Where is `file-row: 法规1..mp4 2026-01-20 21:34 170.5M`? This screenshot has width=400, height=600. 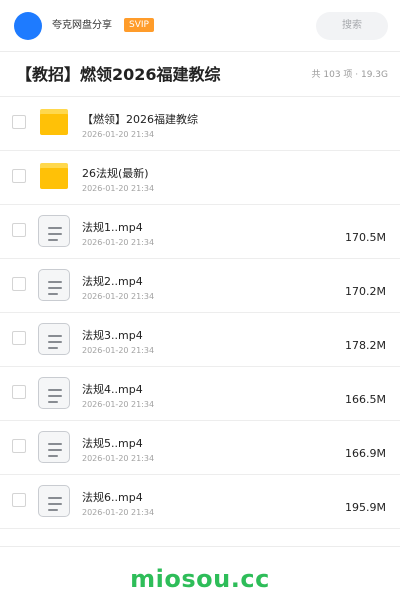
file-row: 法规1..mp4 2026-01-20 21:34 170.5M is located at coordinates (200, 232).